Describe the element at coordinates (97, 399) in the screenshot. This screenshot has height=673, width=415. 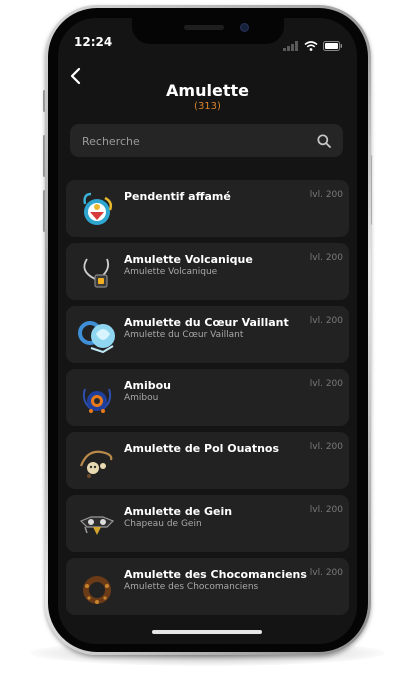
I see `amibou-icon` at that location.